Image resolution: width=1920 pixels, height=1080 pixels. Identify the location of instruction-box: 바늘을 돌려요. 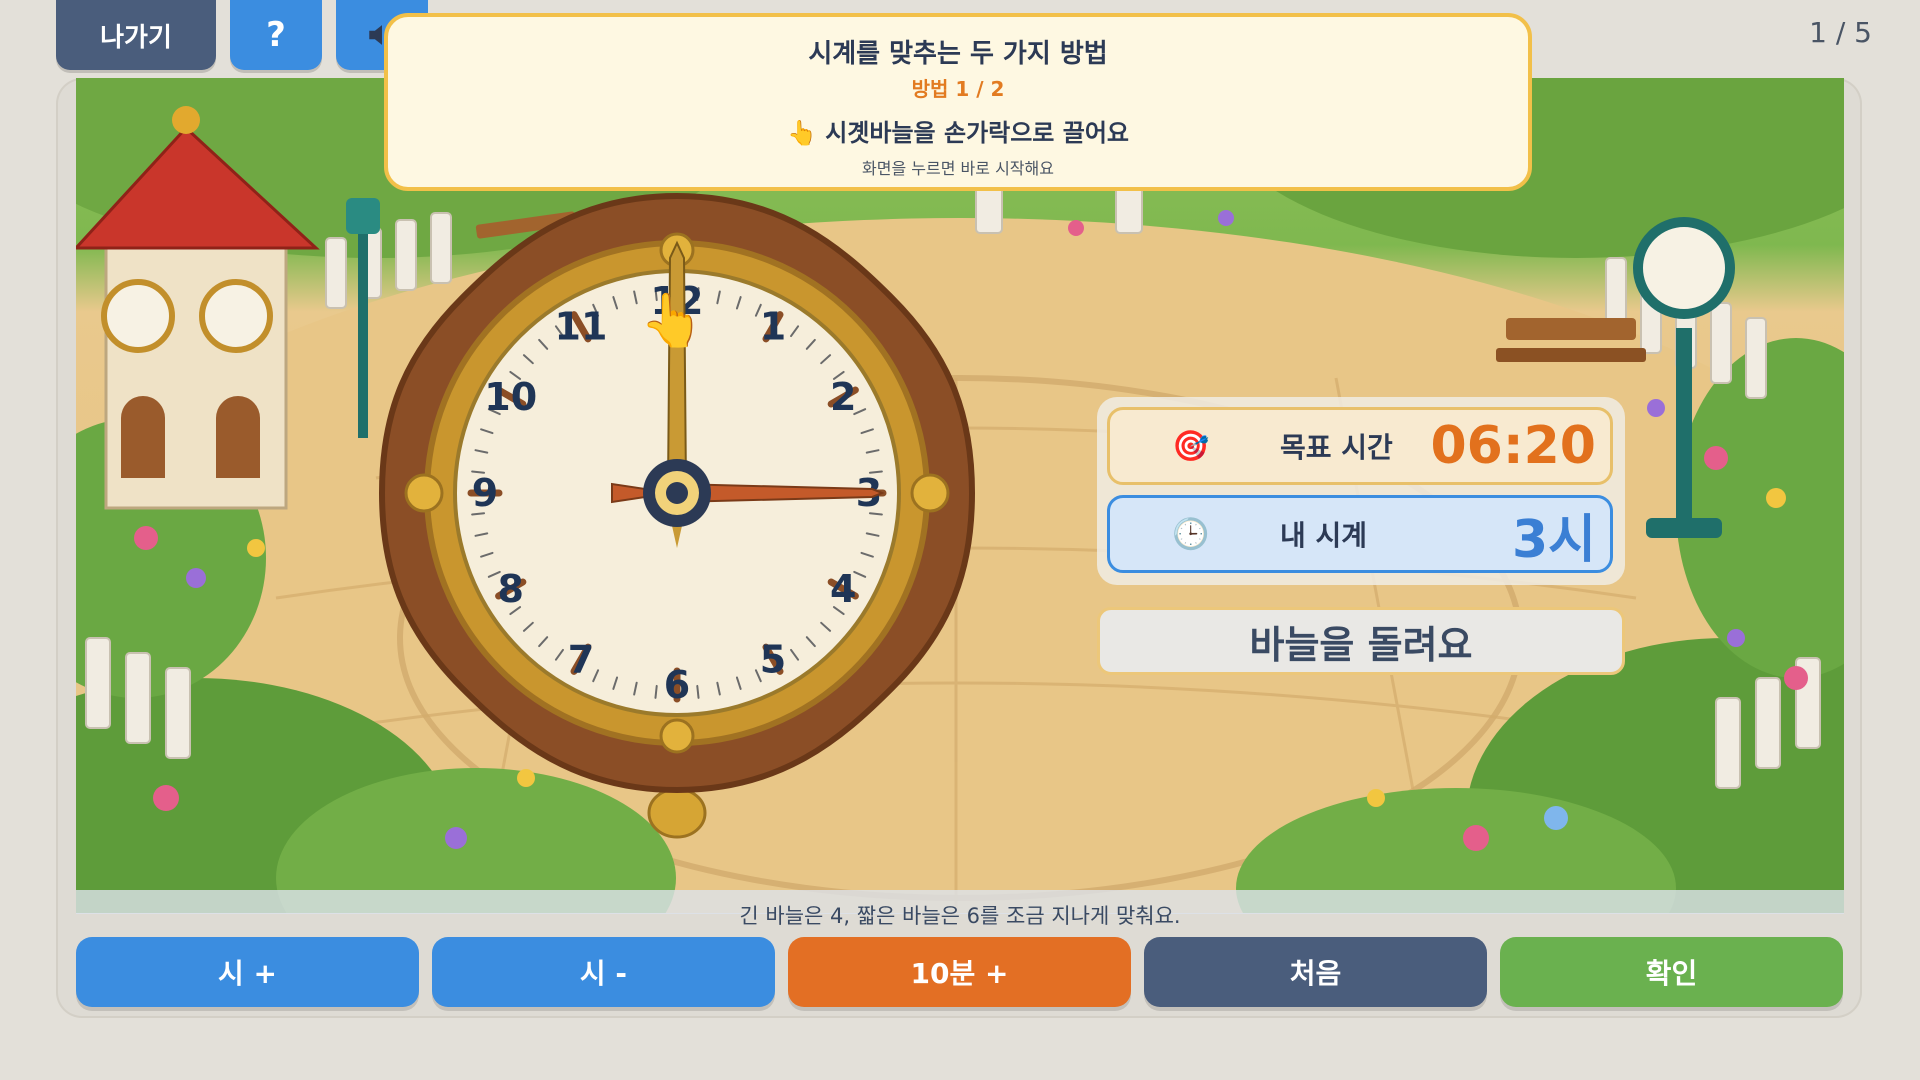
(1361, 641).